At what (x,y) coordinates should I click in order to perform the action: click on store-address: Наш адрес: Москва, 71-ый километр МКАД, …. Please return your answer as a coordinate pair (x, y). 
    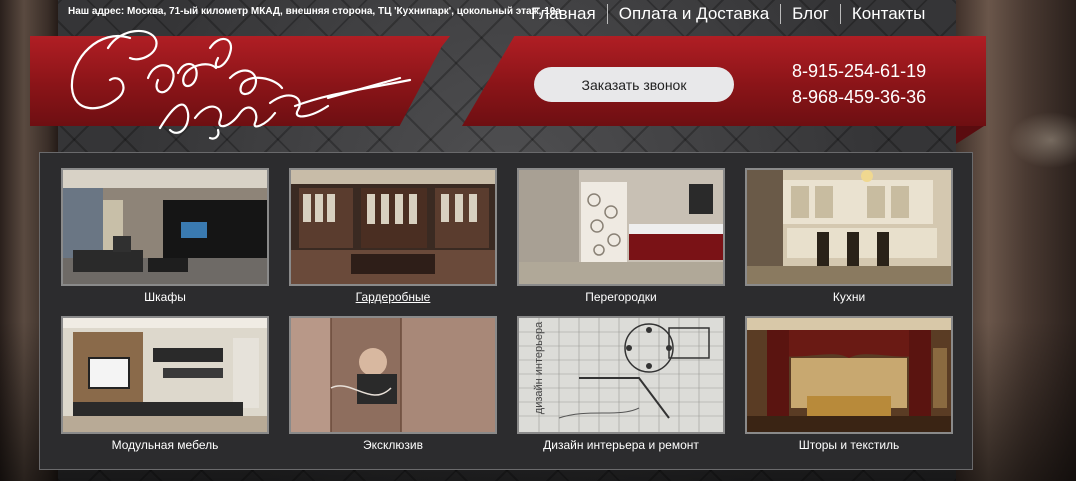
    Looking at the image, I should click on (314, 11).